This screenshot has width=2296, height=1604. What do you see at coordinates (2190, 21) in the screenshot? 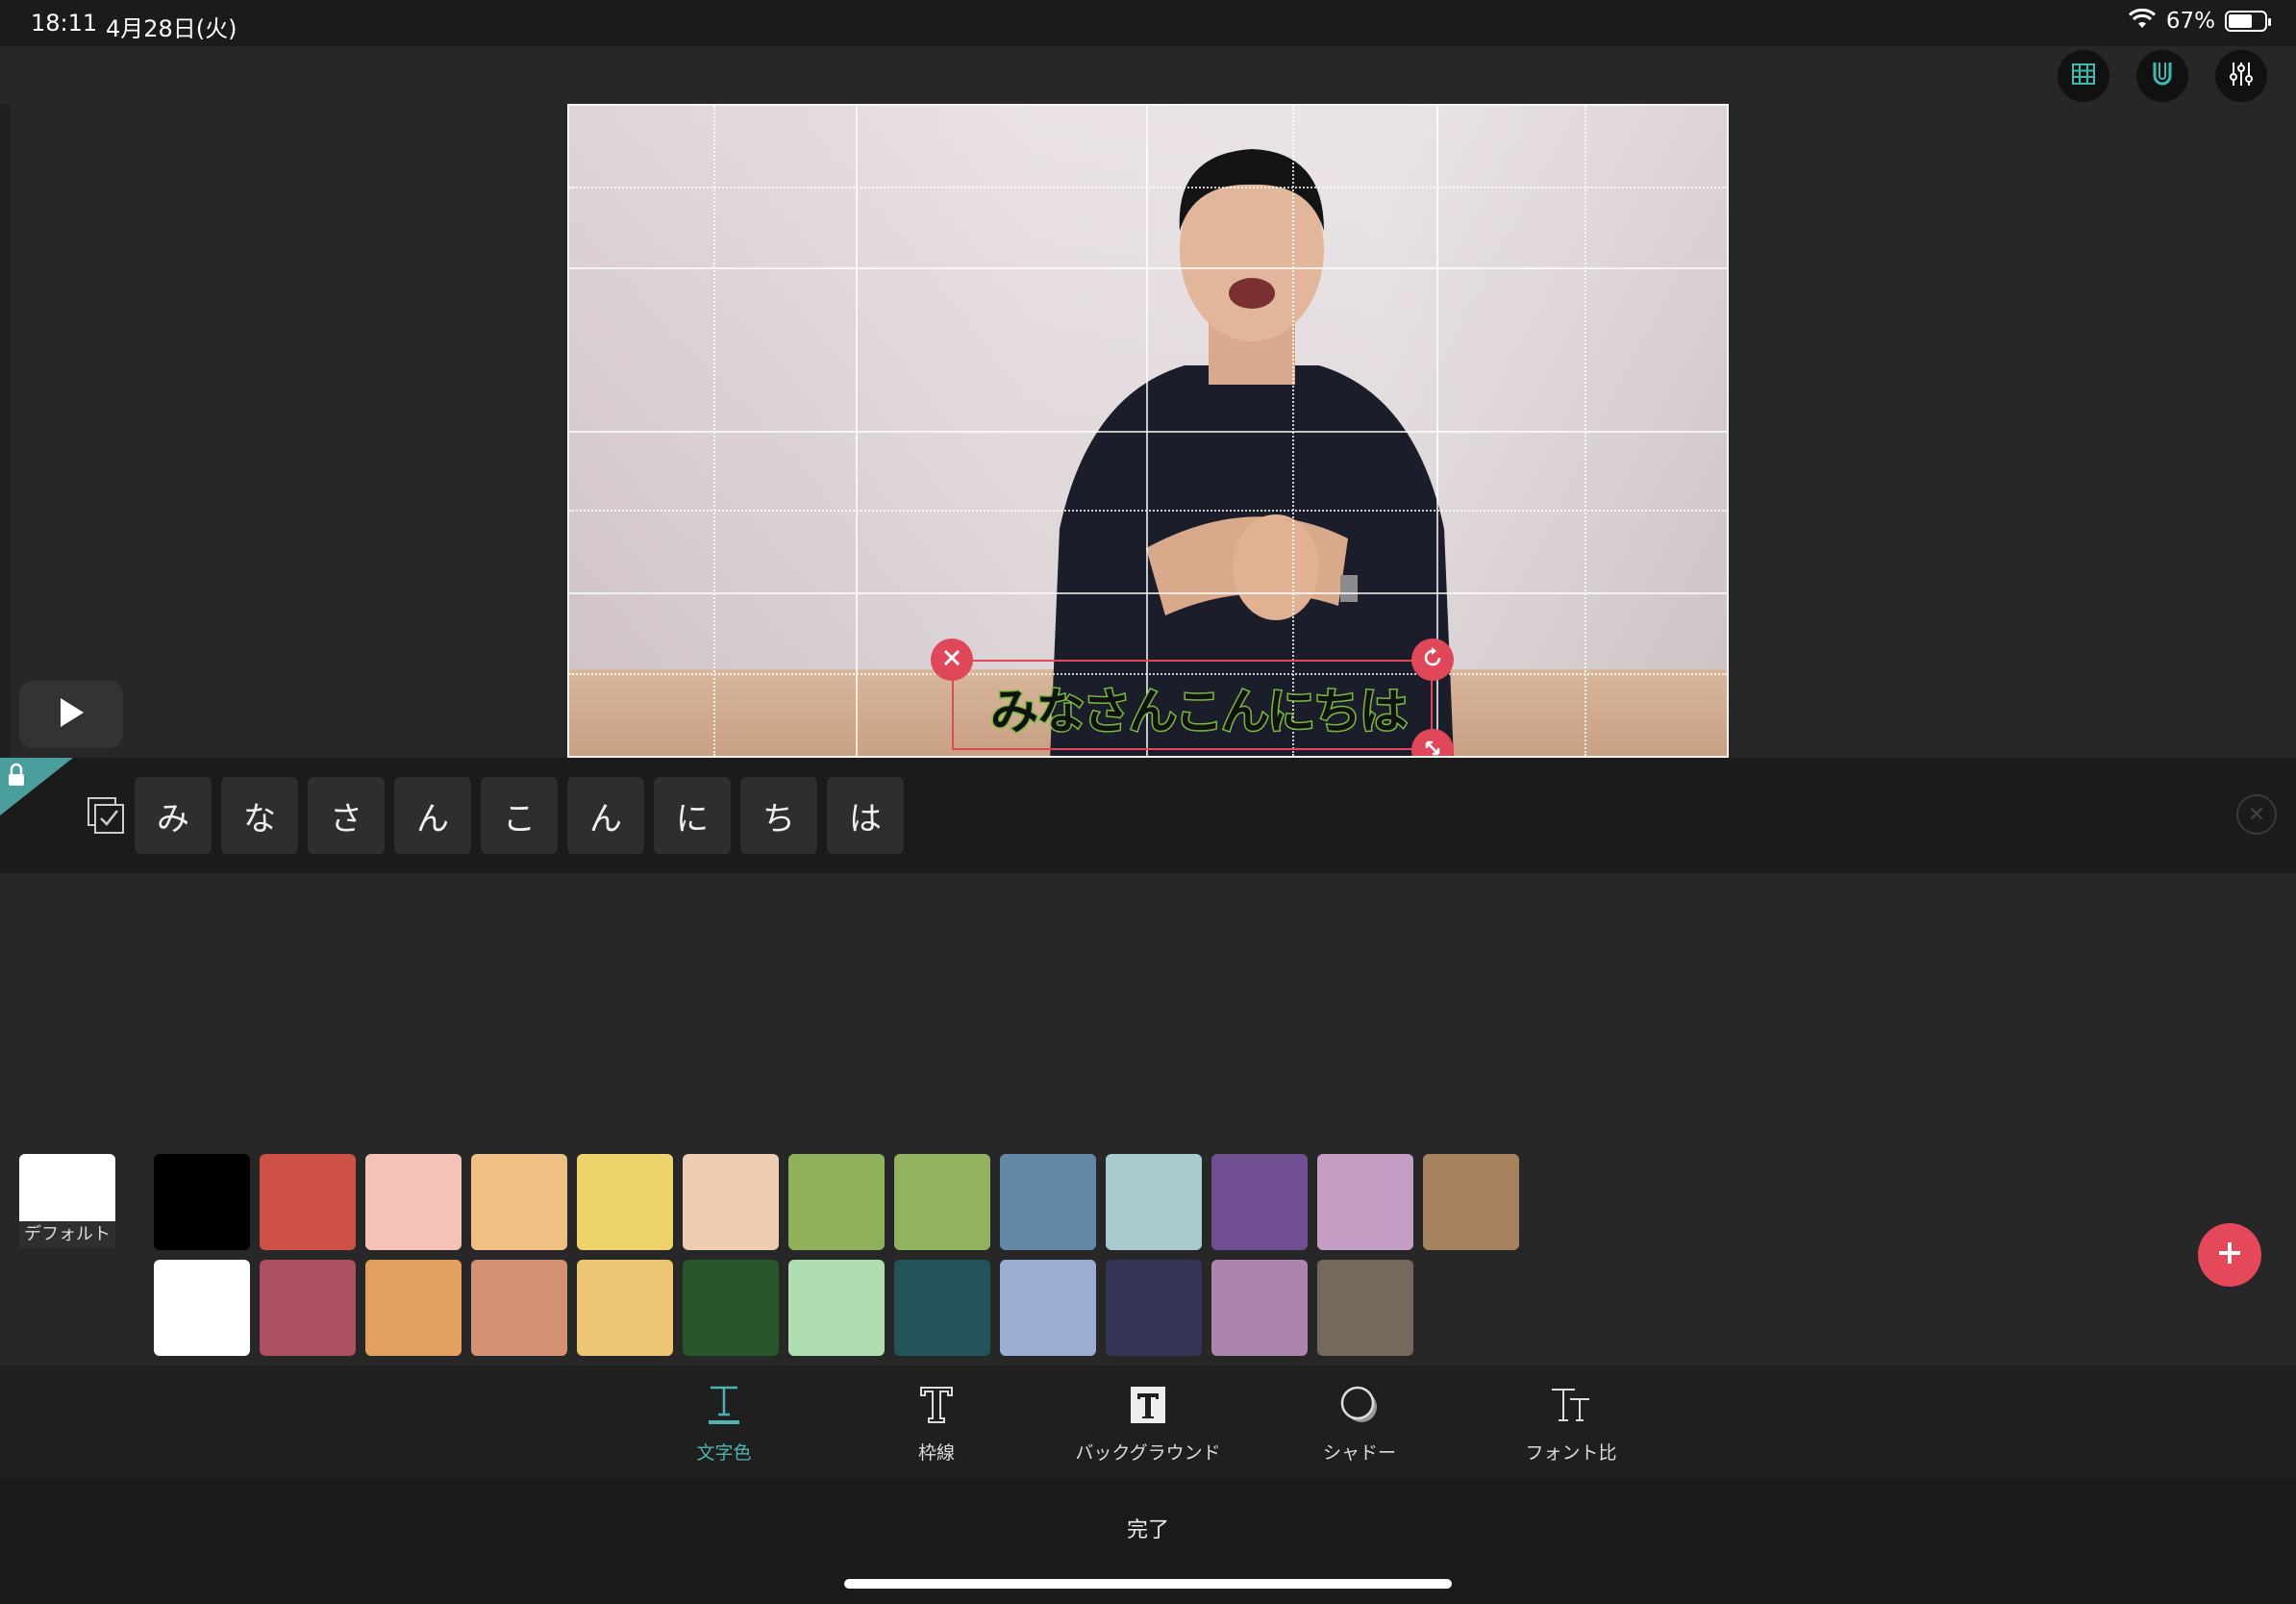
I see `battery-percent: 67%` at bounding box center [2190, 21].